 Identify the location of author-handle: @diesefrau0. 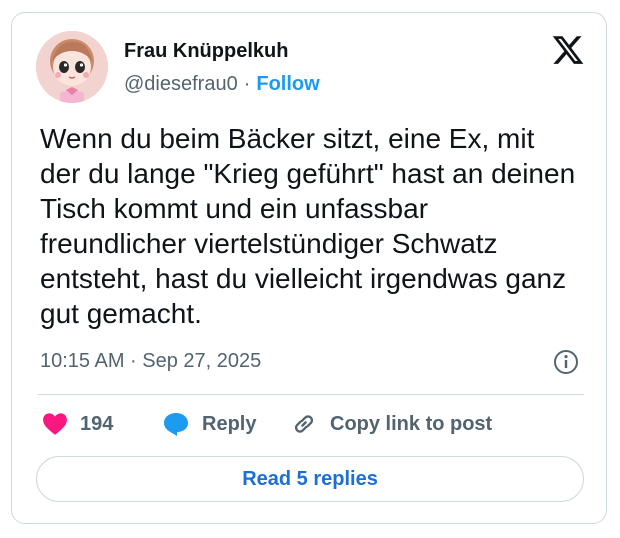
(181, 84).